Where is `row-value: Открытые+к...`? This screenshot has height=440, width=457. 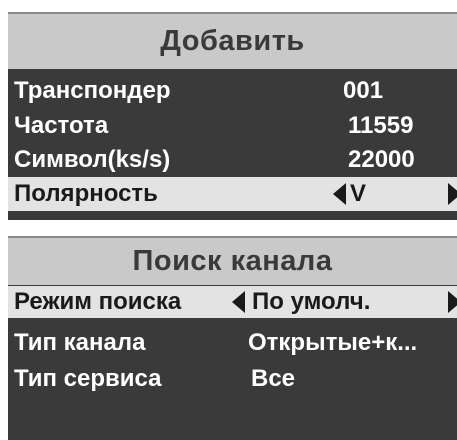
row-value: Открытые+к... is located at coordinates (333, 342).